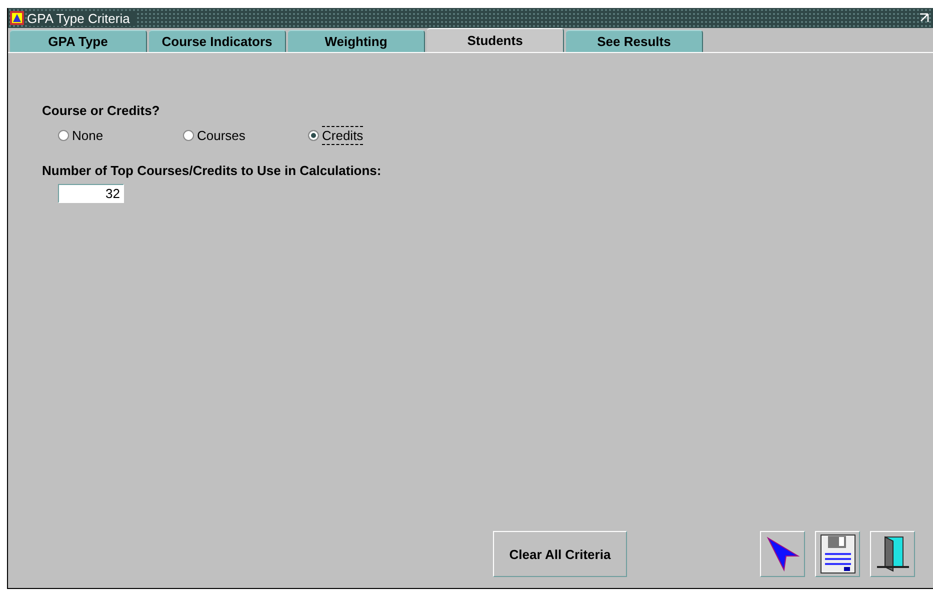  I want to click on cursor-arrow-icon, so click(783, 554).